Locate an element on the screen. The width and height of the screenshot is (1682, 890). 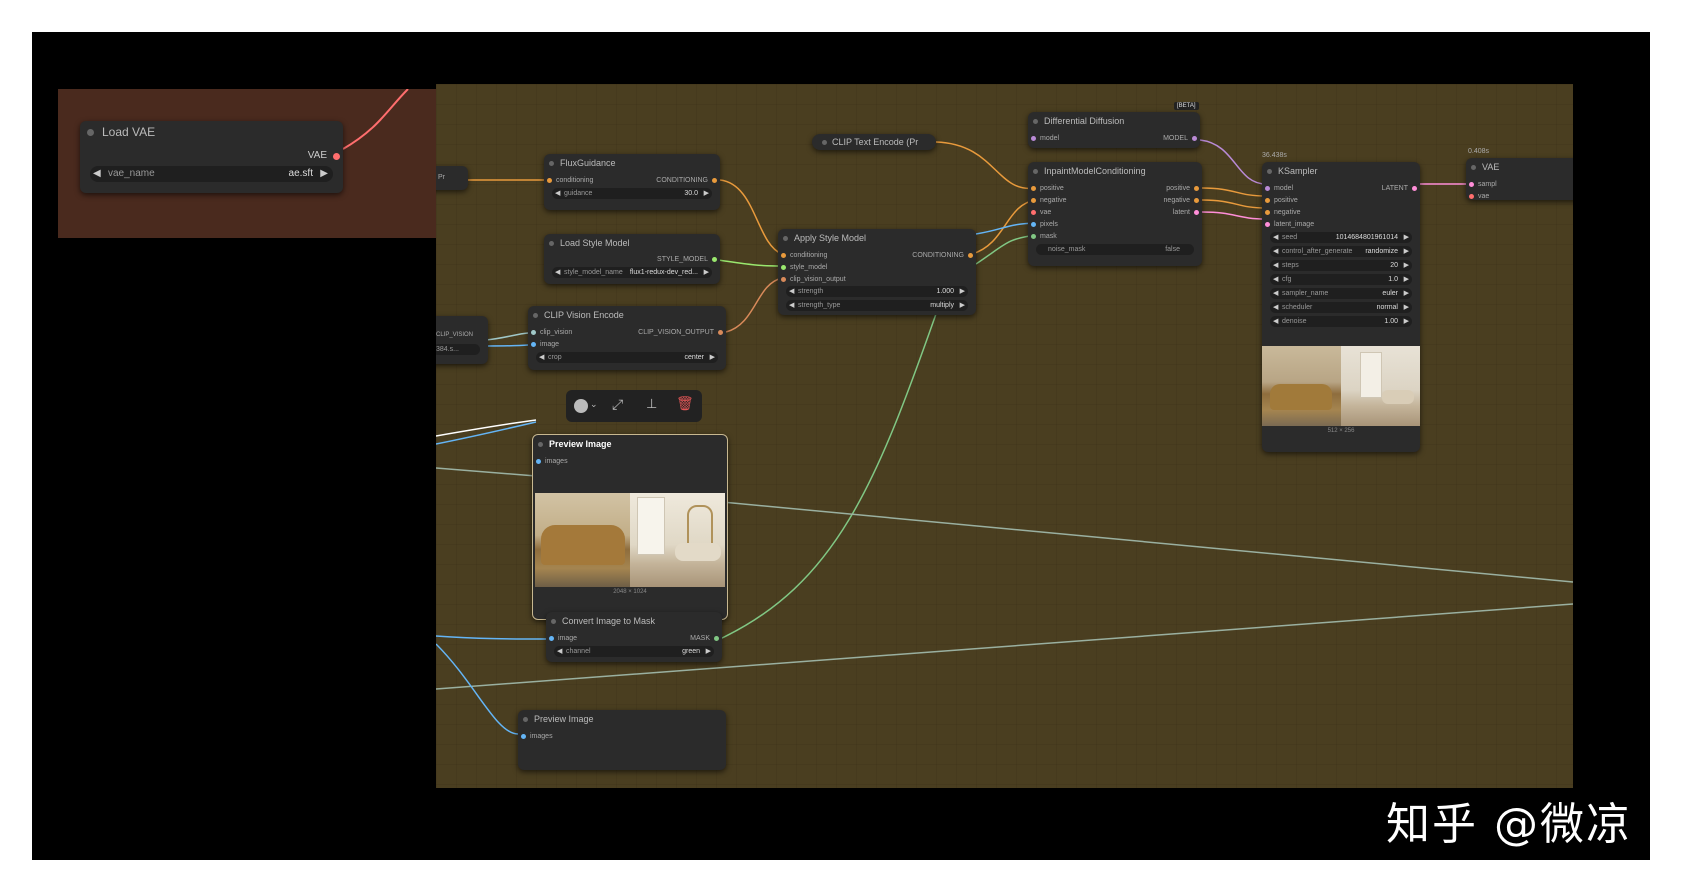
differential-diffusion-node: Differential Diffusion model MODEL is located at coordinates (1114, 130).